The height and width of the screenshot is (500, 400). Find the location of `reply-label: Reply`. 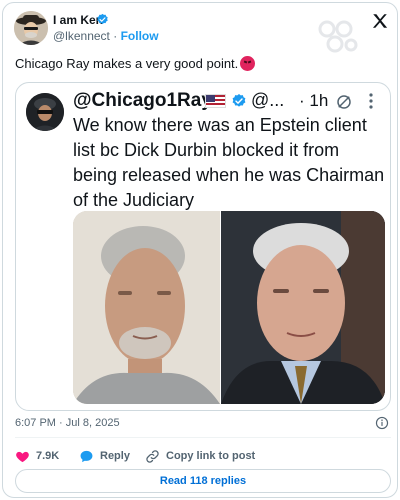

reply-label: Reply is located at coordinates (115, 456).